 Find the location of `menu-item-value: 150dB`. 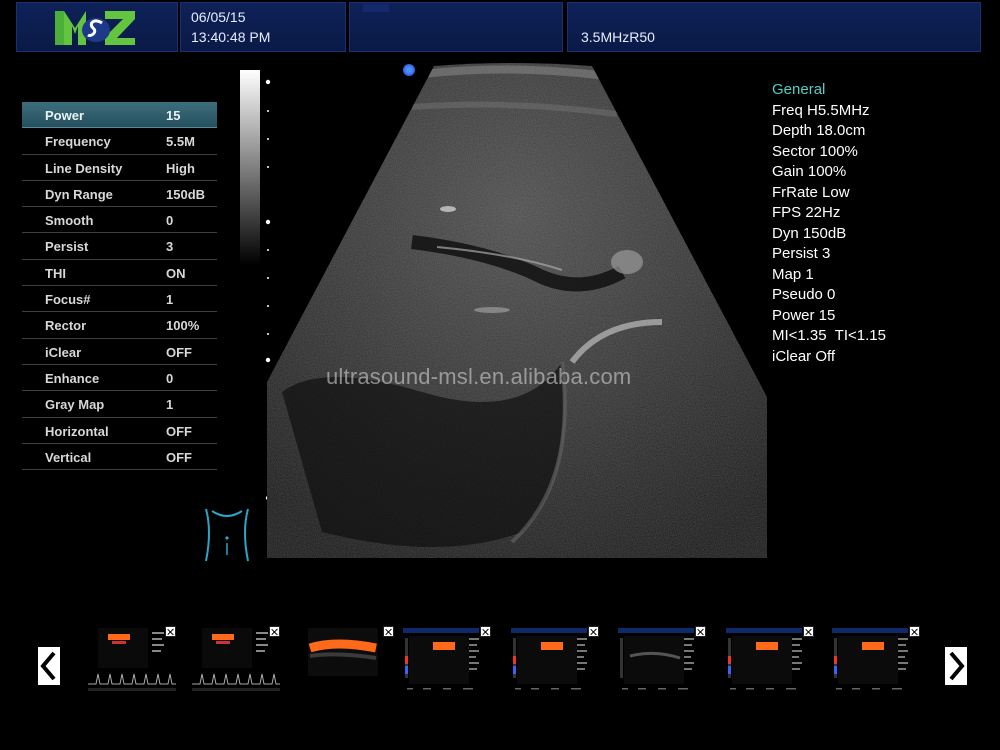

menu-item-value: 150dB is located at coordinates (186, 194).